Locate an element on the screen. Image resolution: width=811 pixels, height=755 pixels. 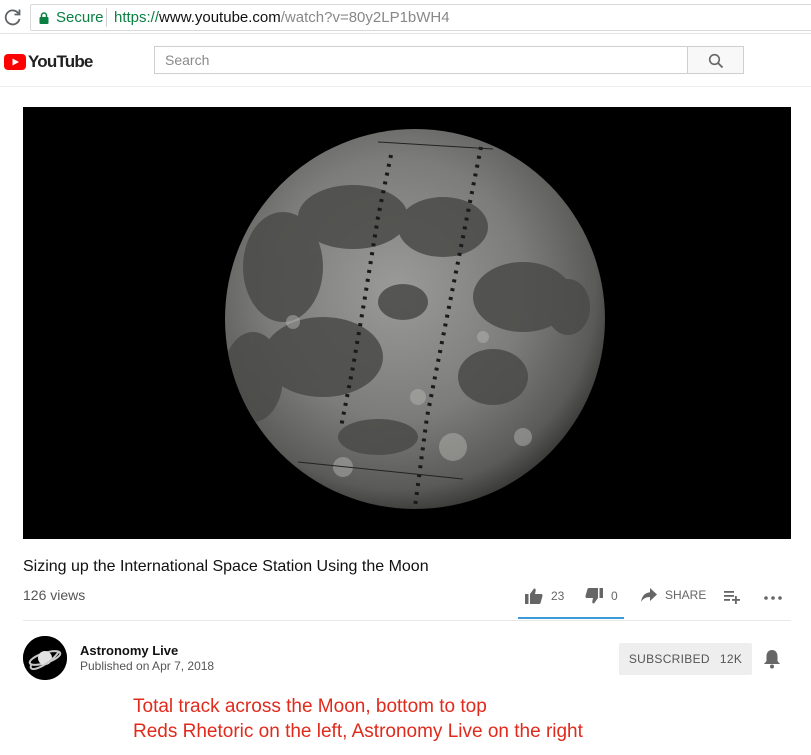
url-protocol: https:// is located at coordinates (137, 17).